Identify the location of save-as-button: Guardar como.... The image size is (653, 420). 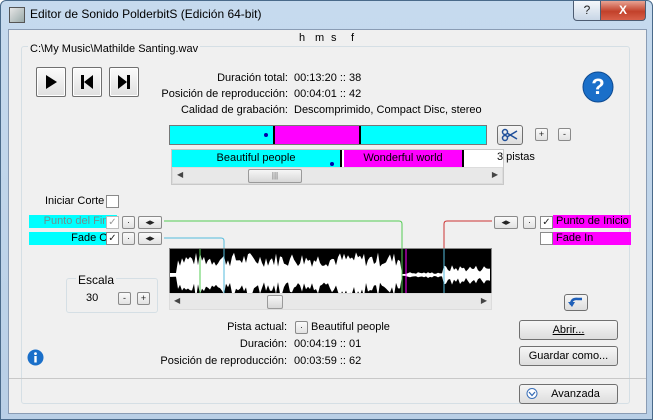
(568, 356).